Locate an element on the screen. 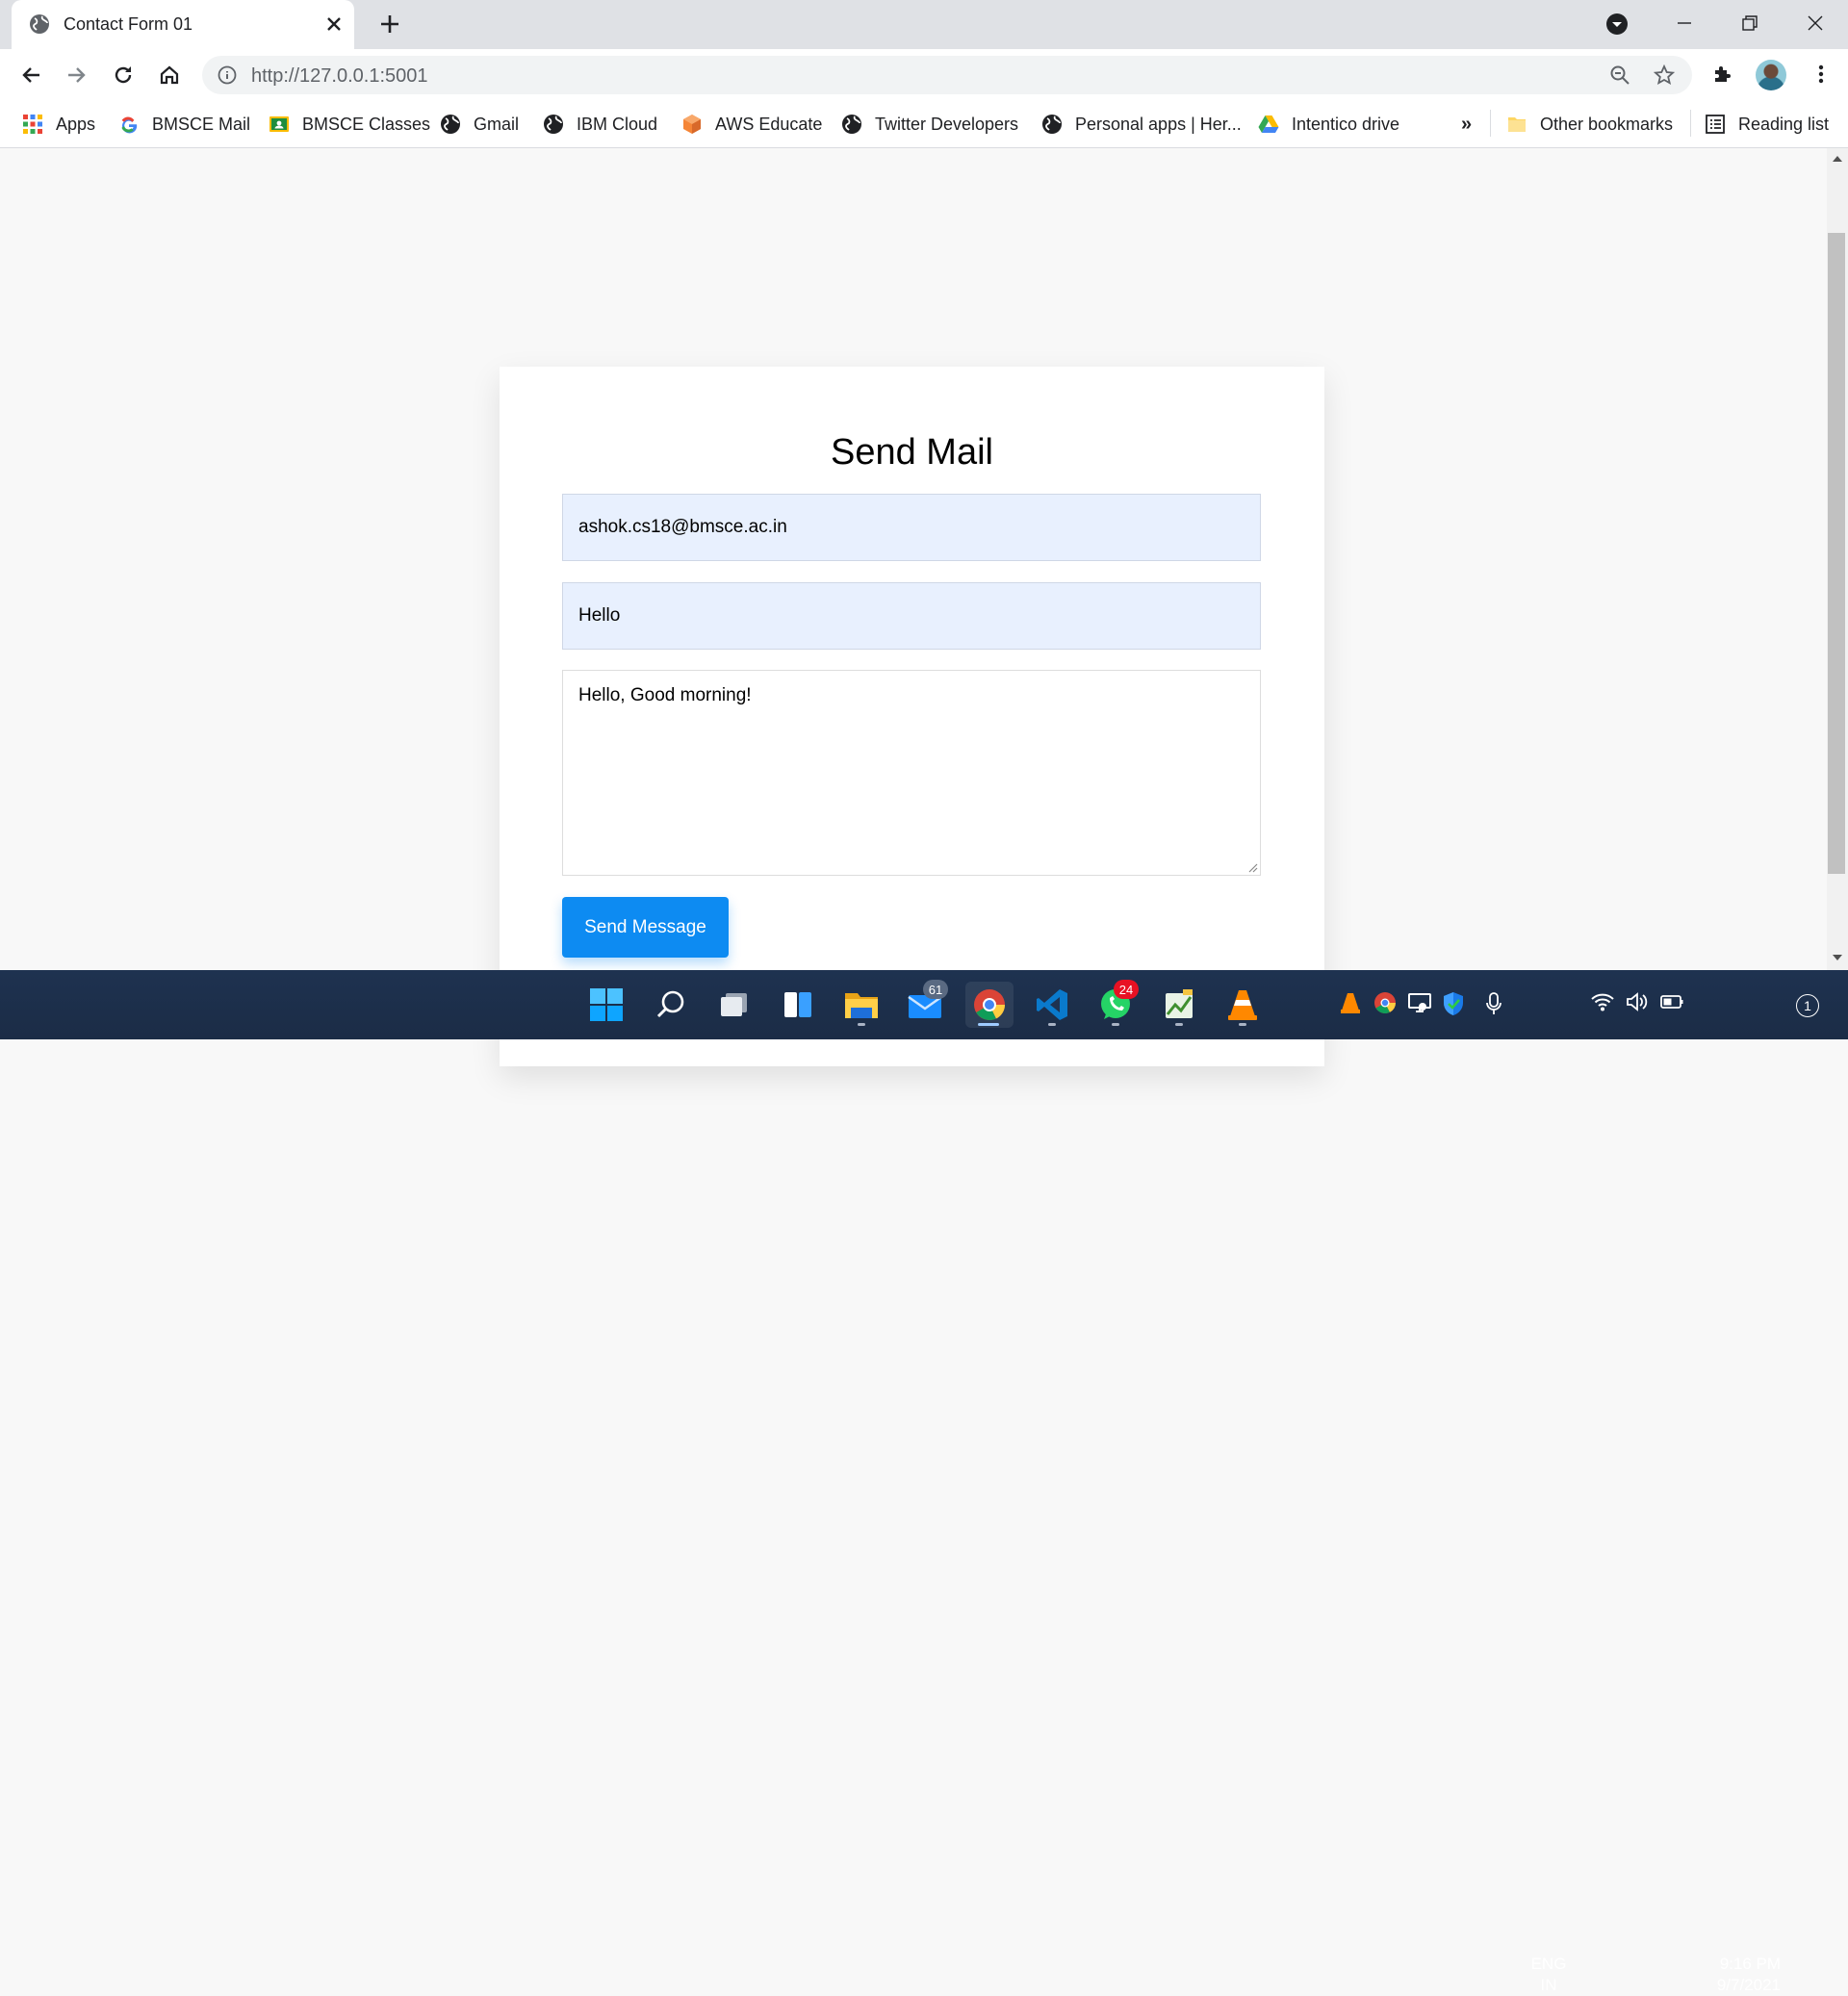 Image resolution: width=1848 pixels, height=1996 pixels. aws-icon is located at coordinates (692, 124).